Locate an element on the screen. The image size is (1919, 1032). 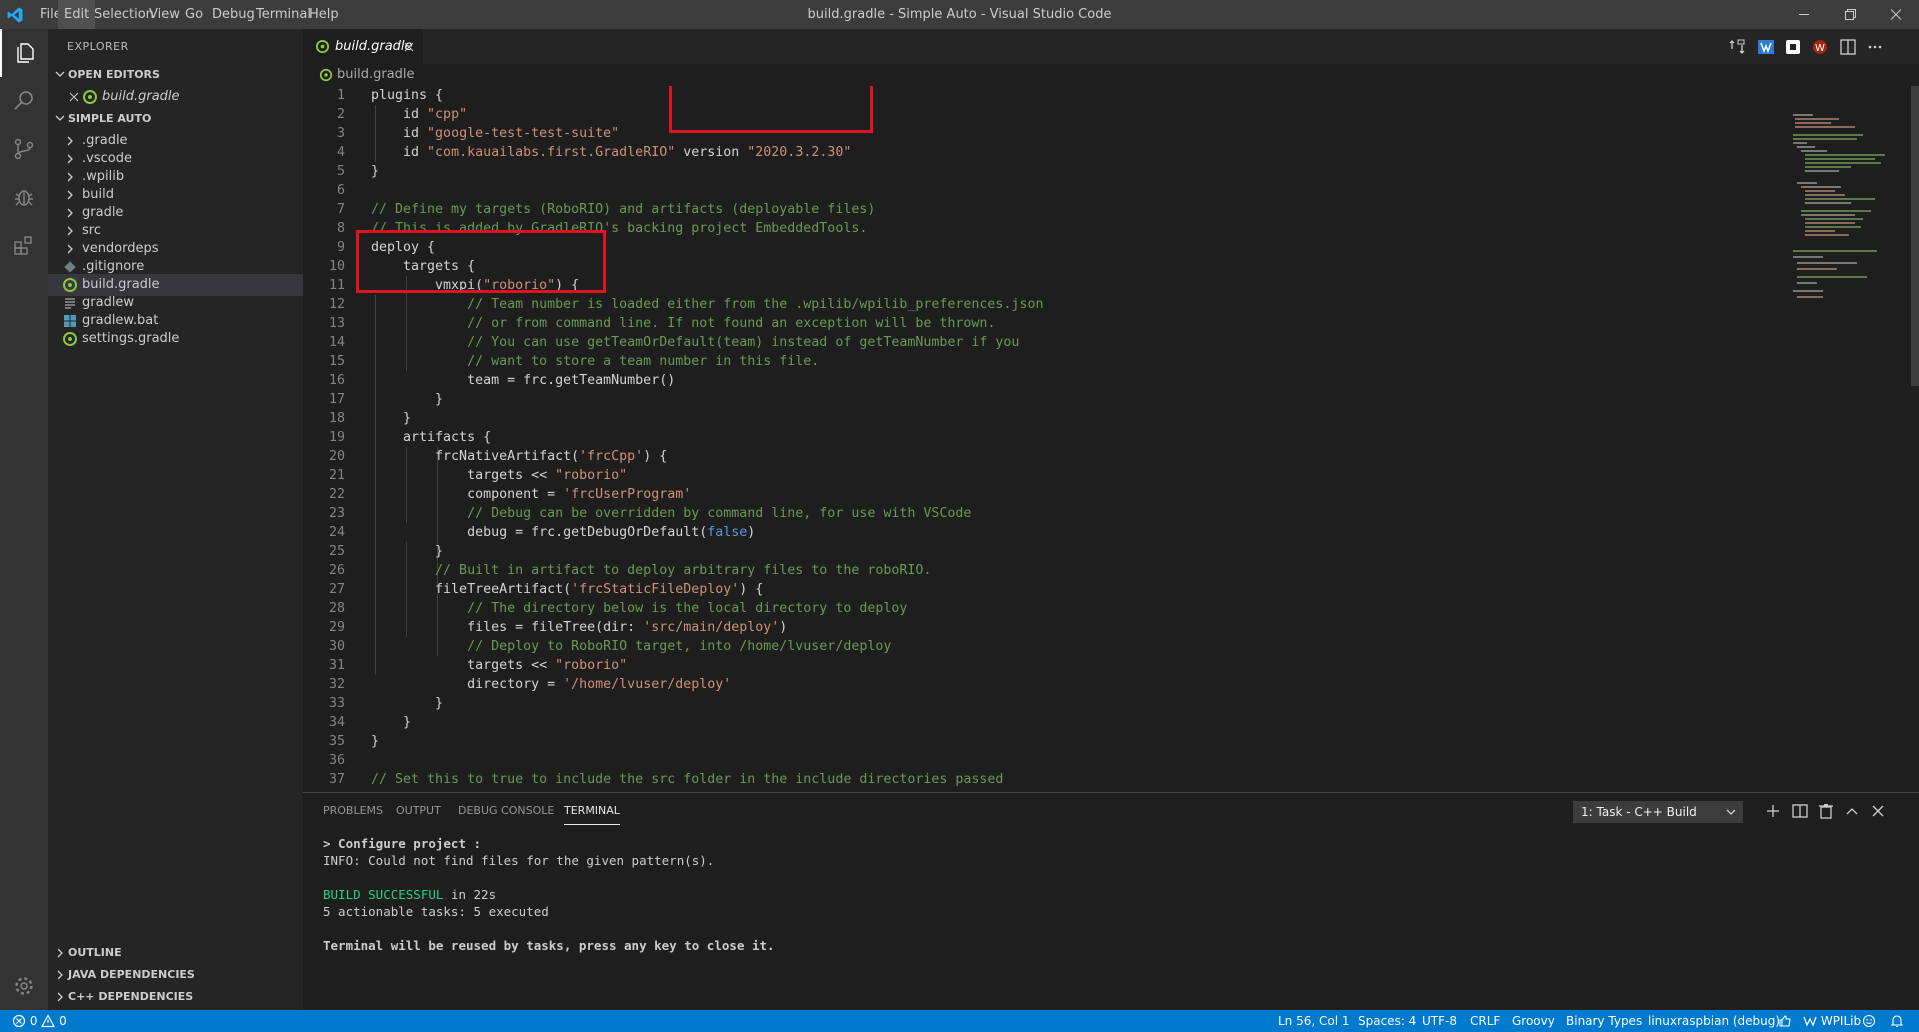
search-icon is located at coordinates (23, 100).